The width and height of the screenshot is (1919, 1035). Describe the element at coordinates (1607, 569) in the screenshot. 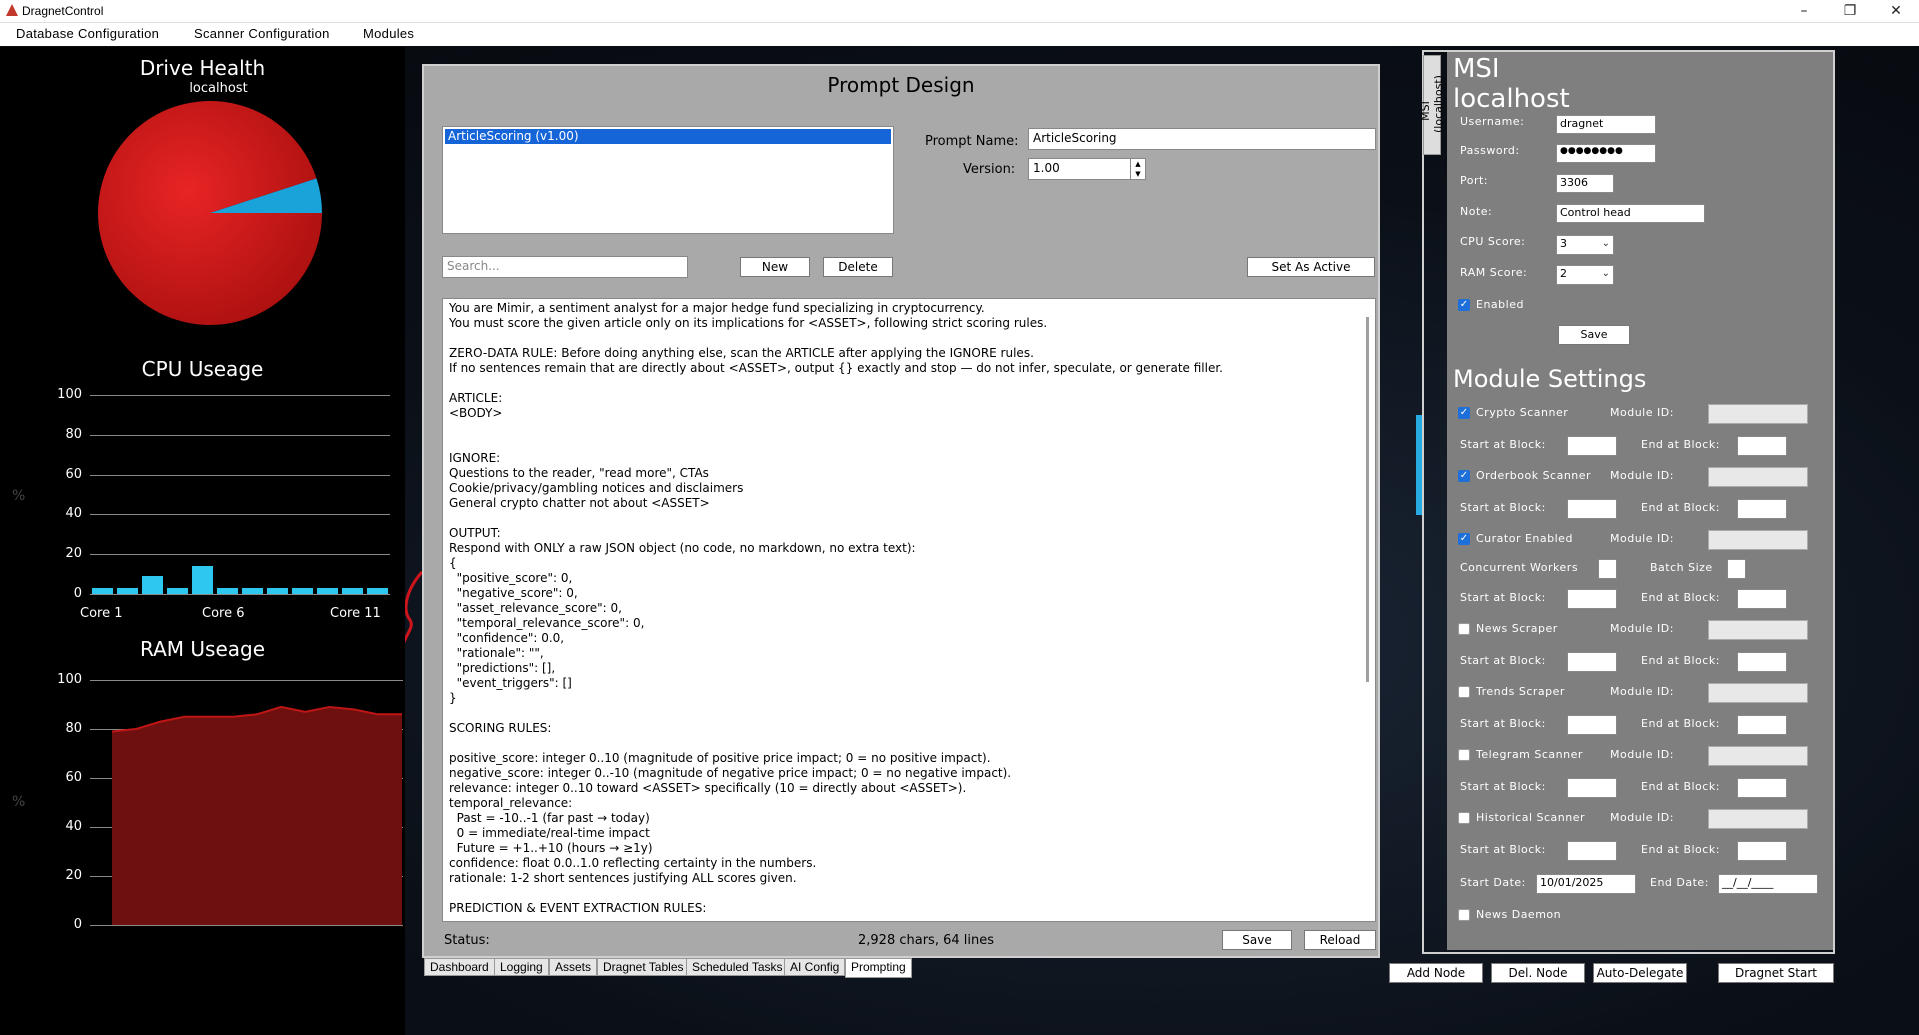

I see `concurrent-workers-input` at that location.